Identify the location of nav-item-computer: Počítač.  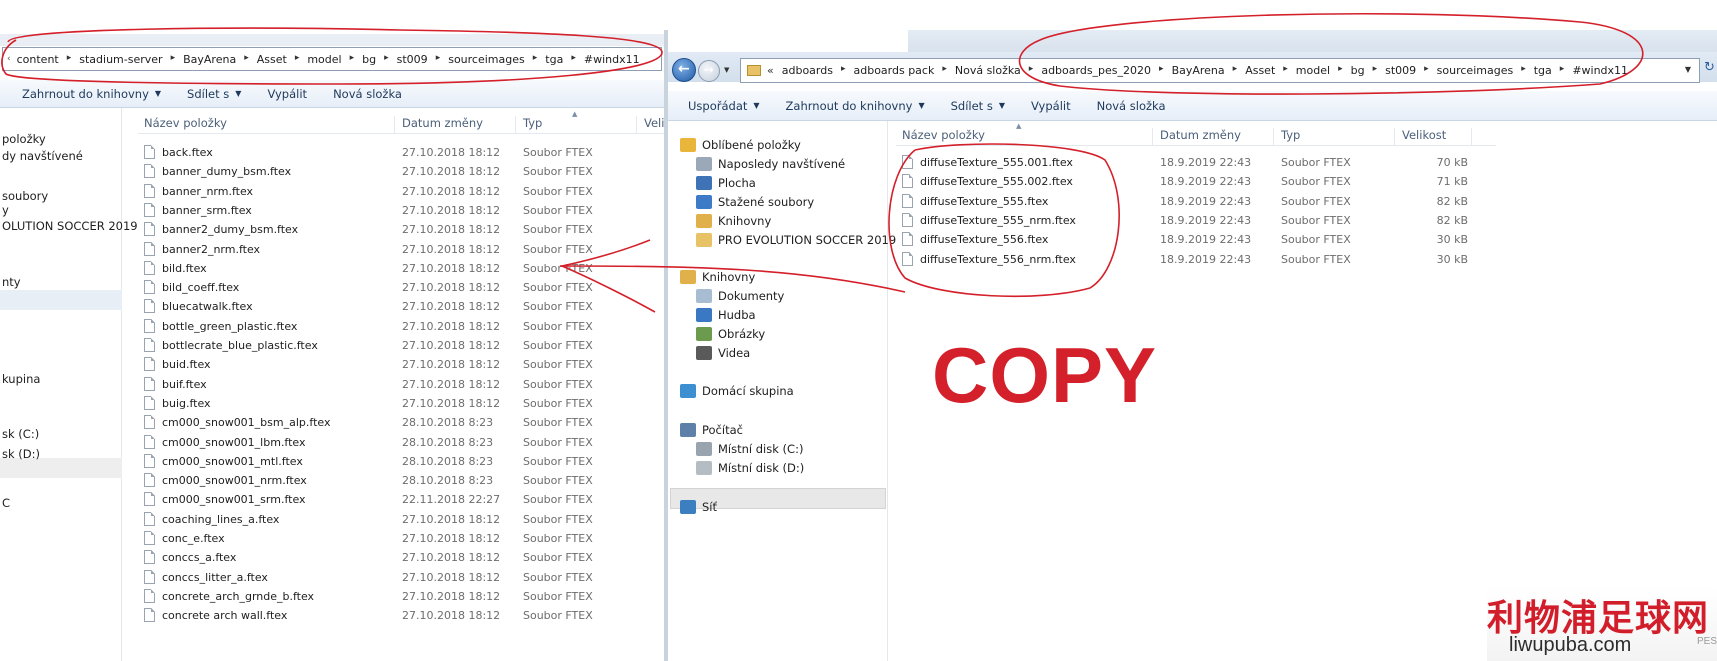
(711, 430).